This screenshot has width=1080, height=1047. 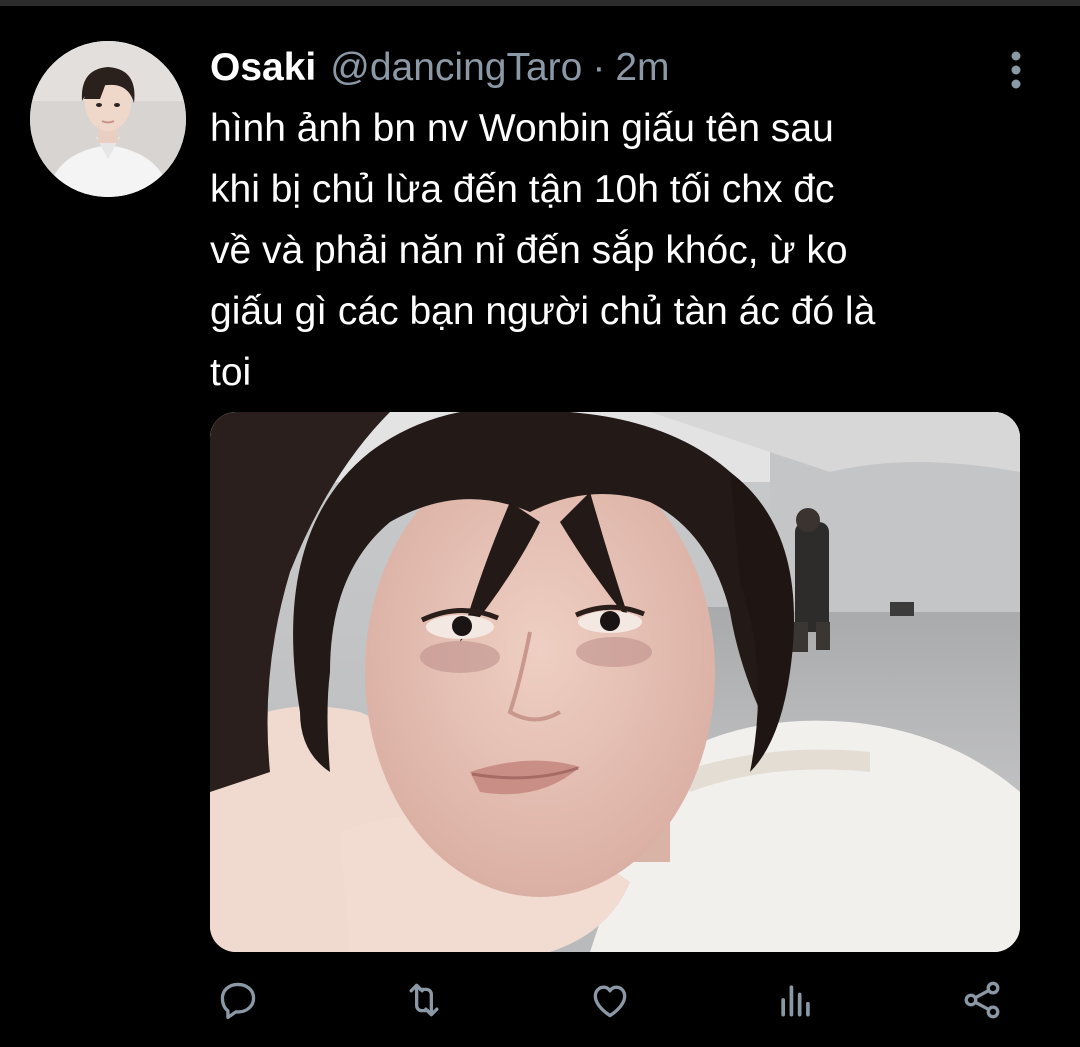 I want to click on heart-icon, so click(x=610, y=1001).